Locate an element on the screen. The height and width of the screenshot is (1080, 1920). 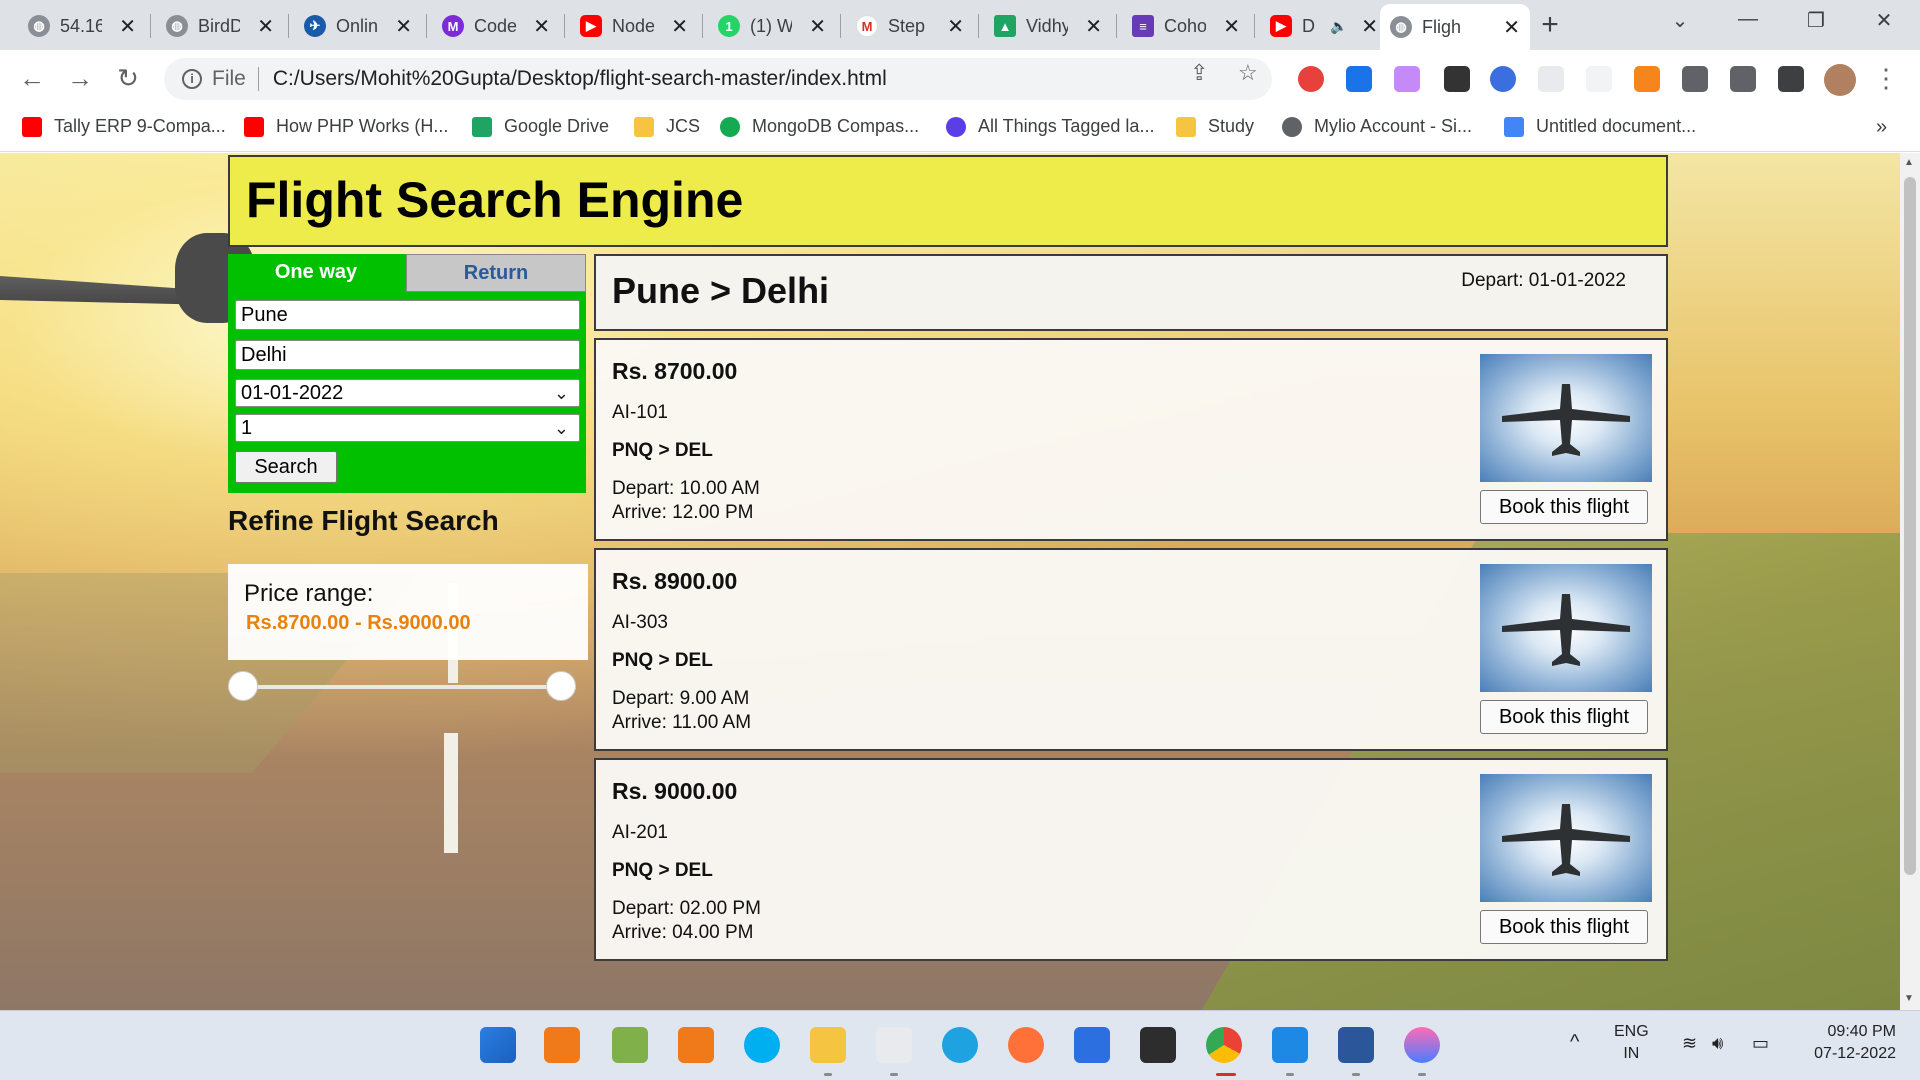
browser-tab: M Step ✕ is located at coordinates (910, 26).